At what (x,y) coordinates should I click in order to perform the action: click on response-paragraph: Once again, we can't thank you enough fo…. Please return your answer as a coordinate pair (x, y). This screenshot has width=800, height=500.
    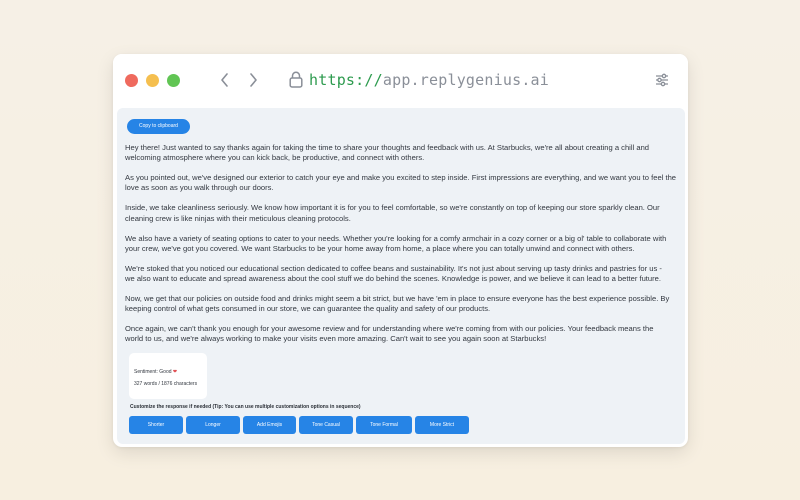
    Looking at the image, I should click on (389, 334).